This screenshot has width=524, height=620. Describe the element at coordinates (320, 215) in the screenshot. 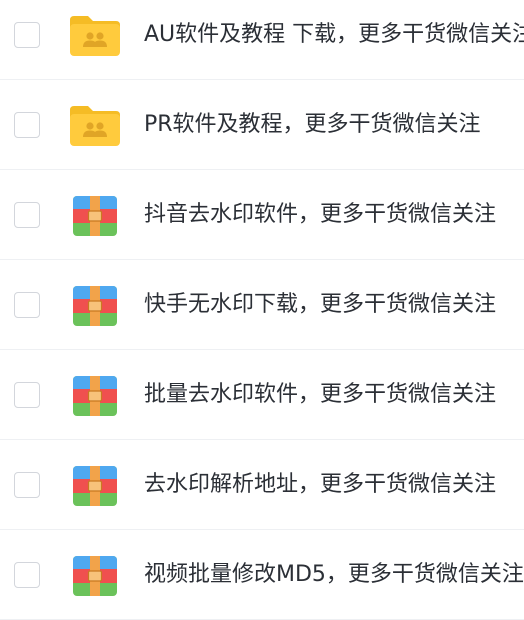

I see `file-name: 抖音去水印软件，更多干货微信关注` at that location.